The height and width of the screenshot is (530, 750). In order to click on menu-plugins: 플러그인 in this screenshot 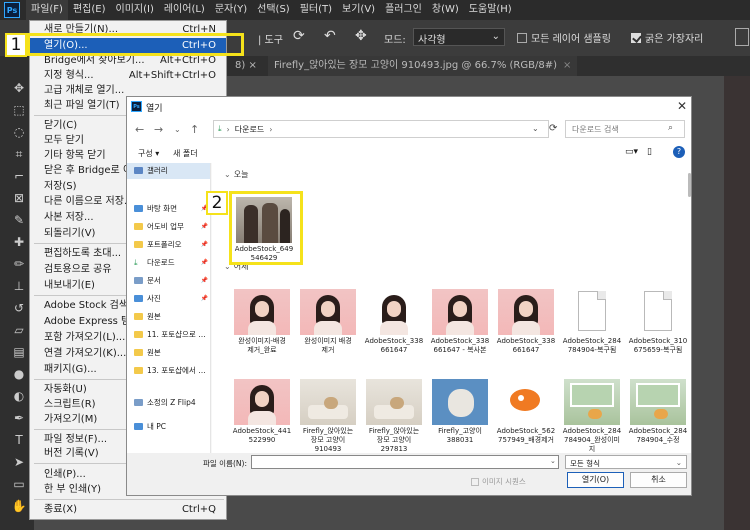, I will do `click(403, 10)`.